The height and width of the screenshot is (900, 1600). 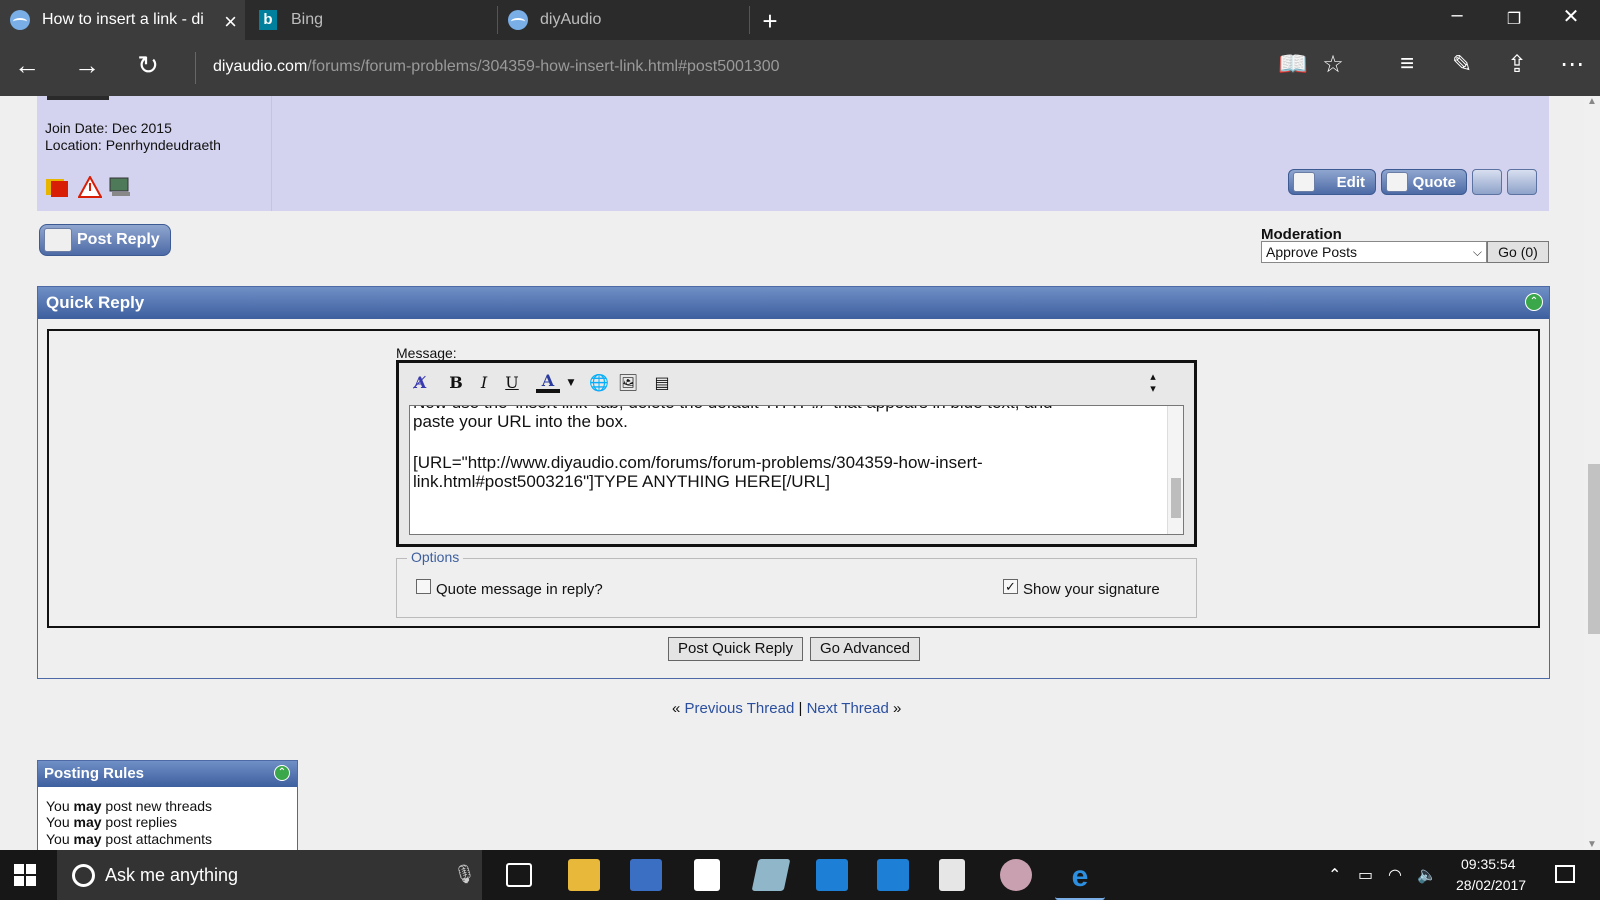 I want to click on chevron-up-icon: ⌃, so click(x=1334, y=875).